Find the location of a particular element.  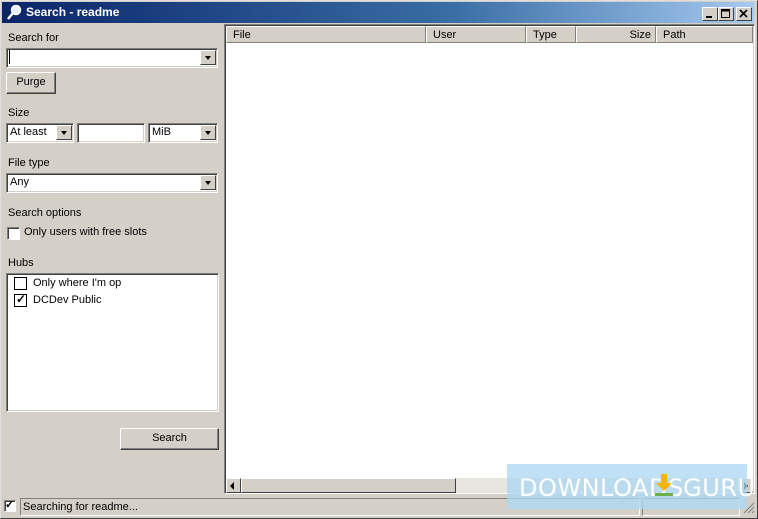

minimize-icon is located at coordinates (709, 17).